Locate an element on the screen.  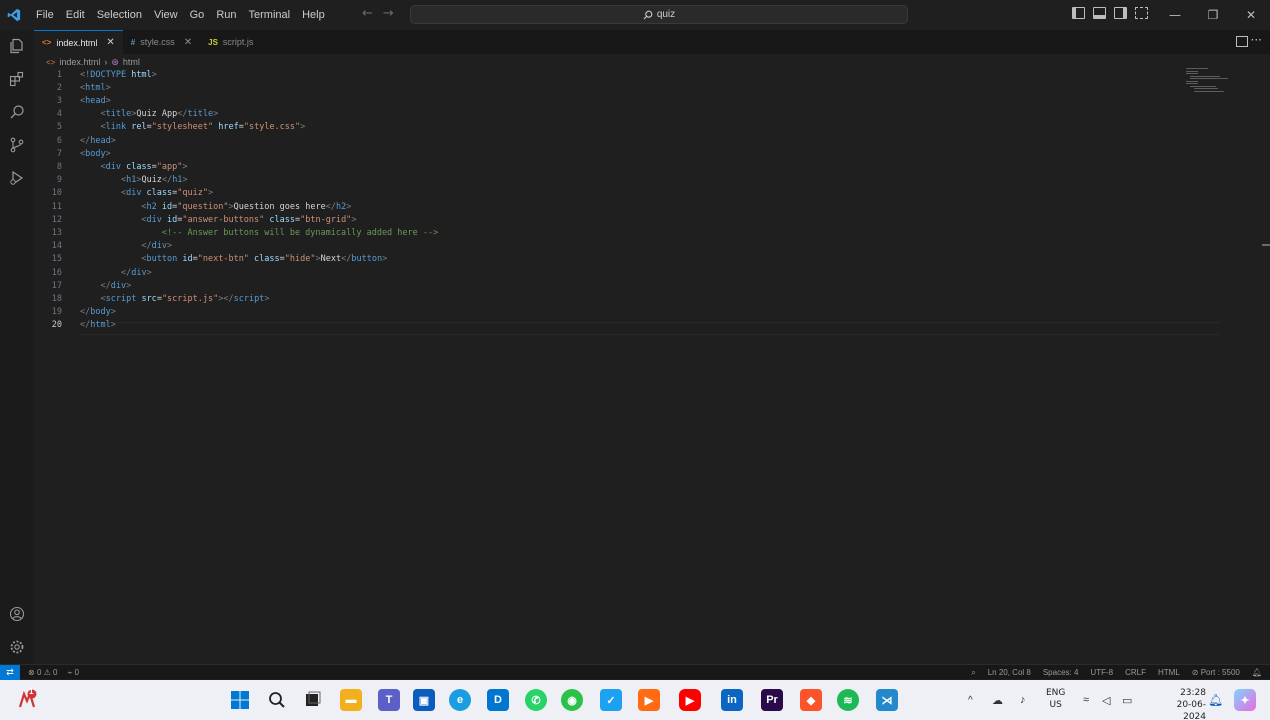
widgets-icon: 1 is located at coordinates (27, 699).